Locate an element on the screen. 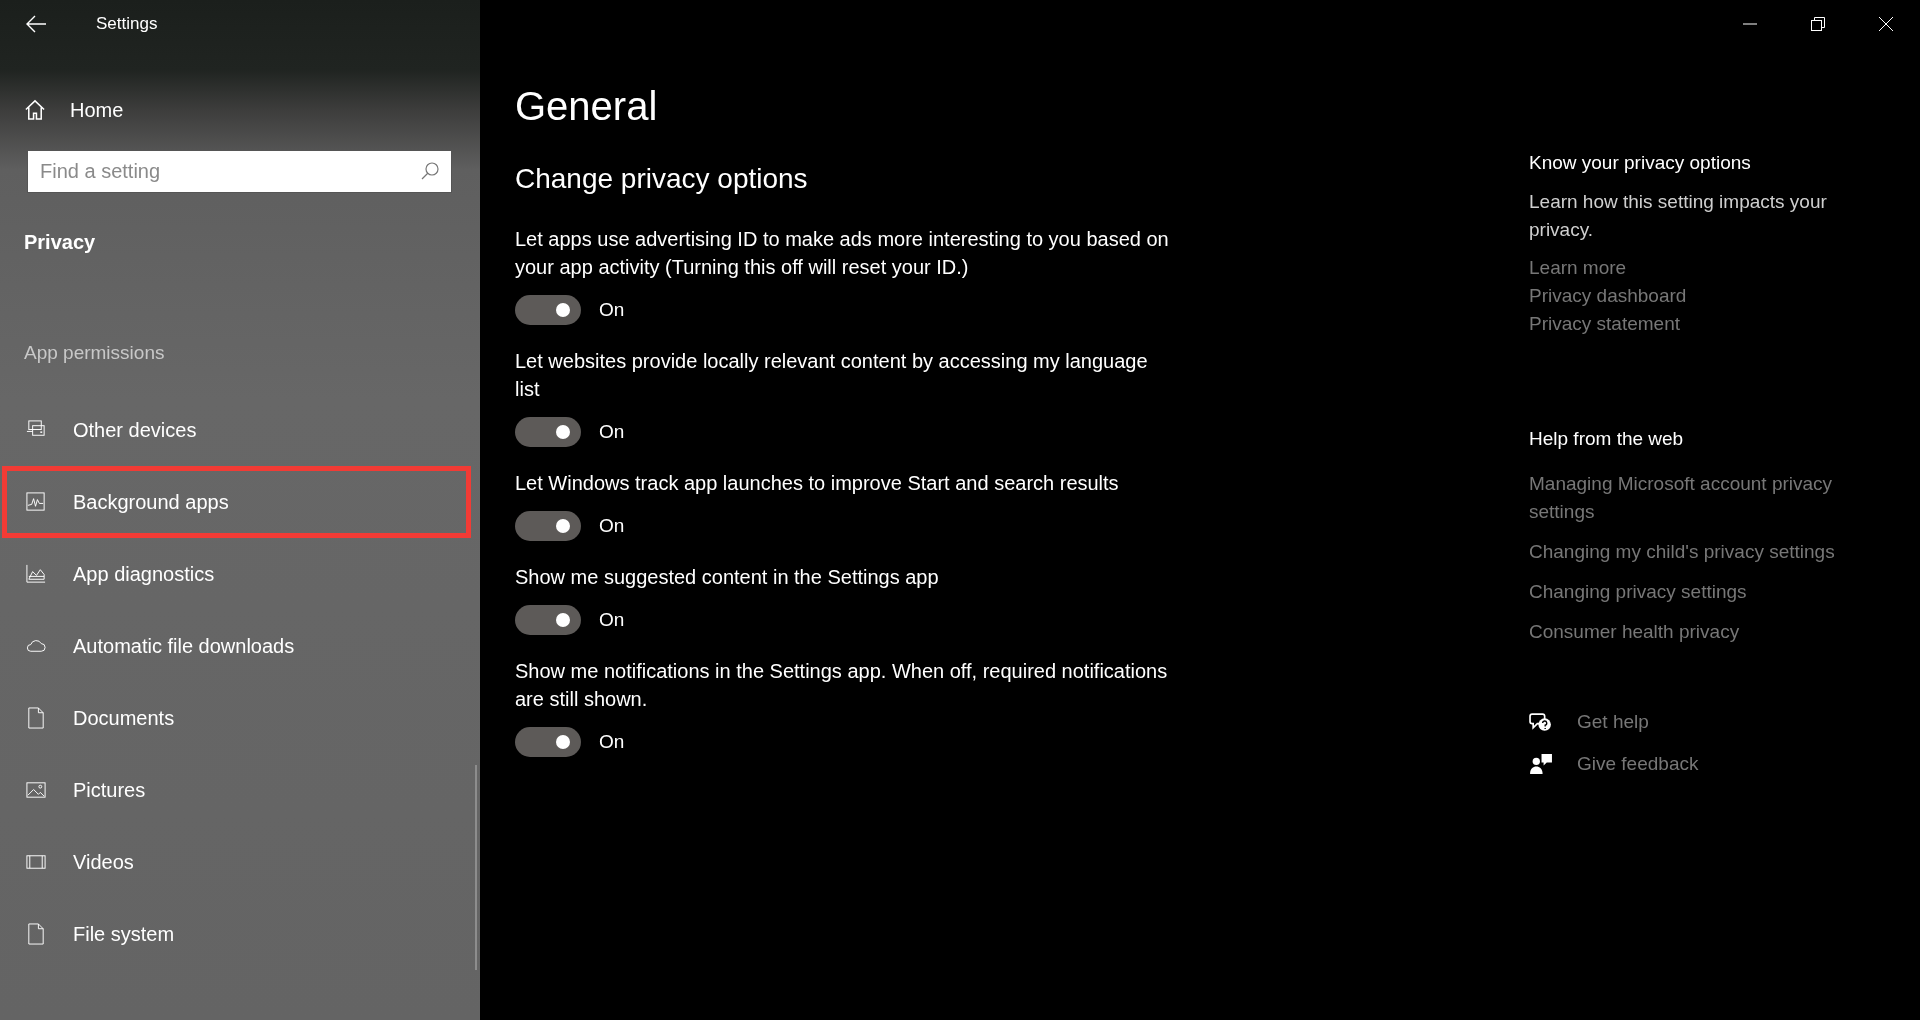  group-heading: App permissions is located at coordinates (95, 353).